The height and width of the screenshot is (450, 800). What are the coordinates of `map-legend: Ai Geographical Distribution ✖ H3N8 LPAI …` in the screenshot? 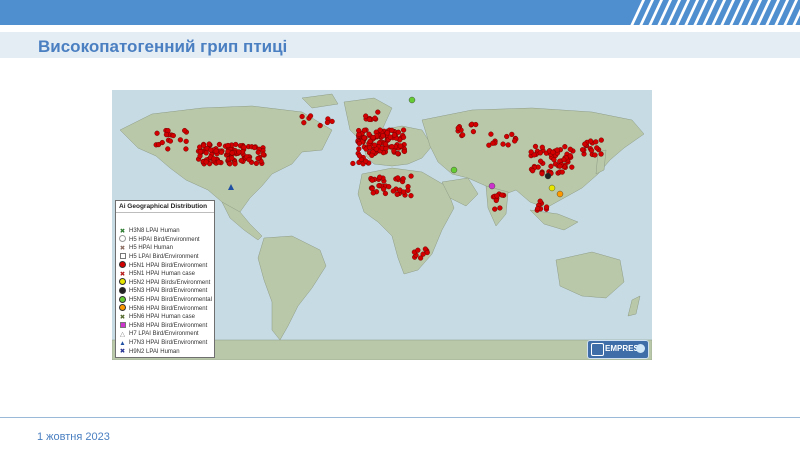 It's located at (165, 279).